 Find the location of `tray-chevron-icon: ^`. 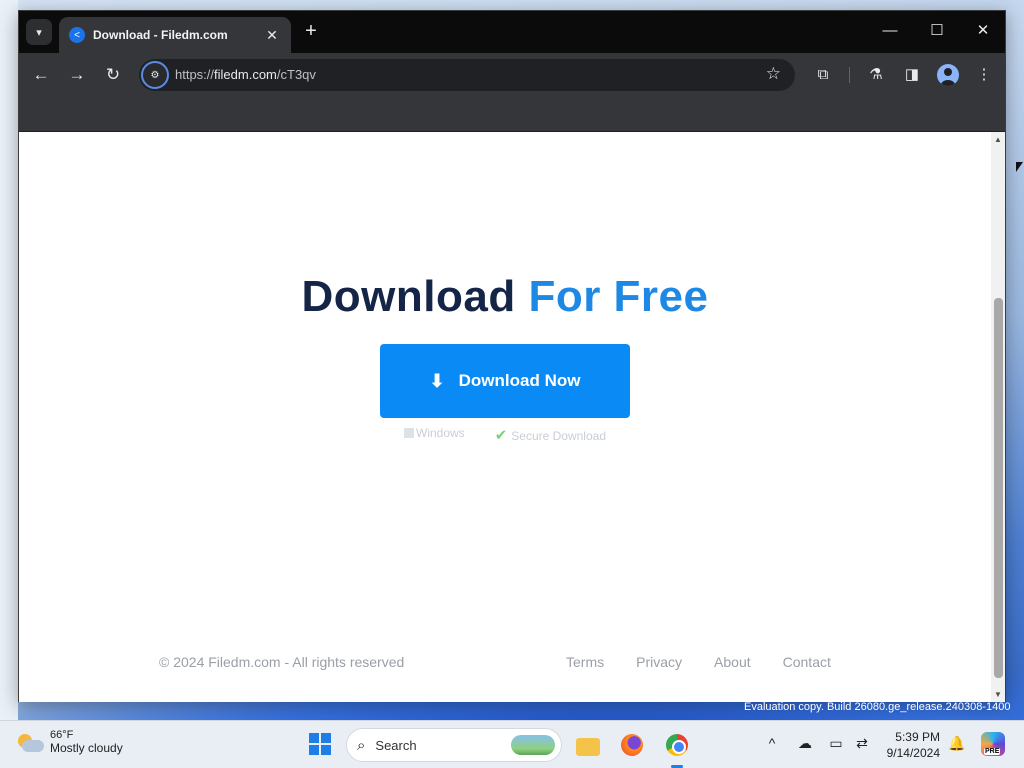

tray-chevron-icon: ^ is located at coordinates (772, 743).